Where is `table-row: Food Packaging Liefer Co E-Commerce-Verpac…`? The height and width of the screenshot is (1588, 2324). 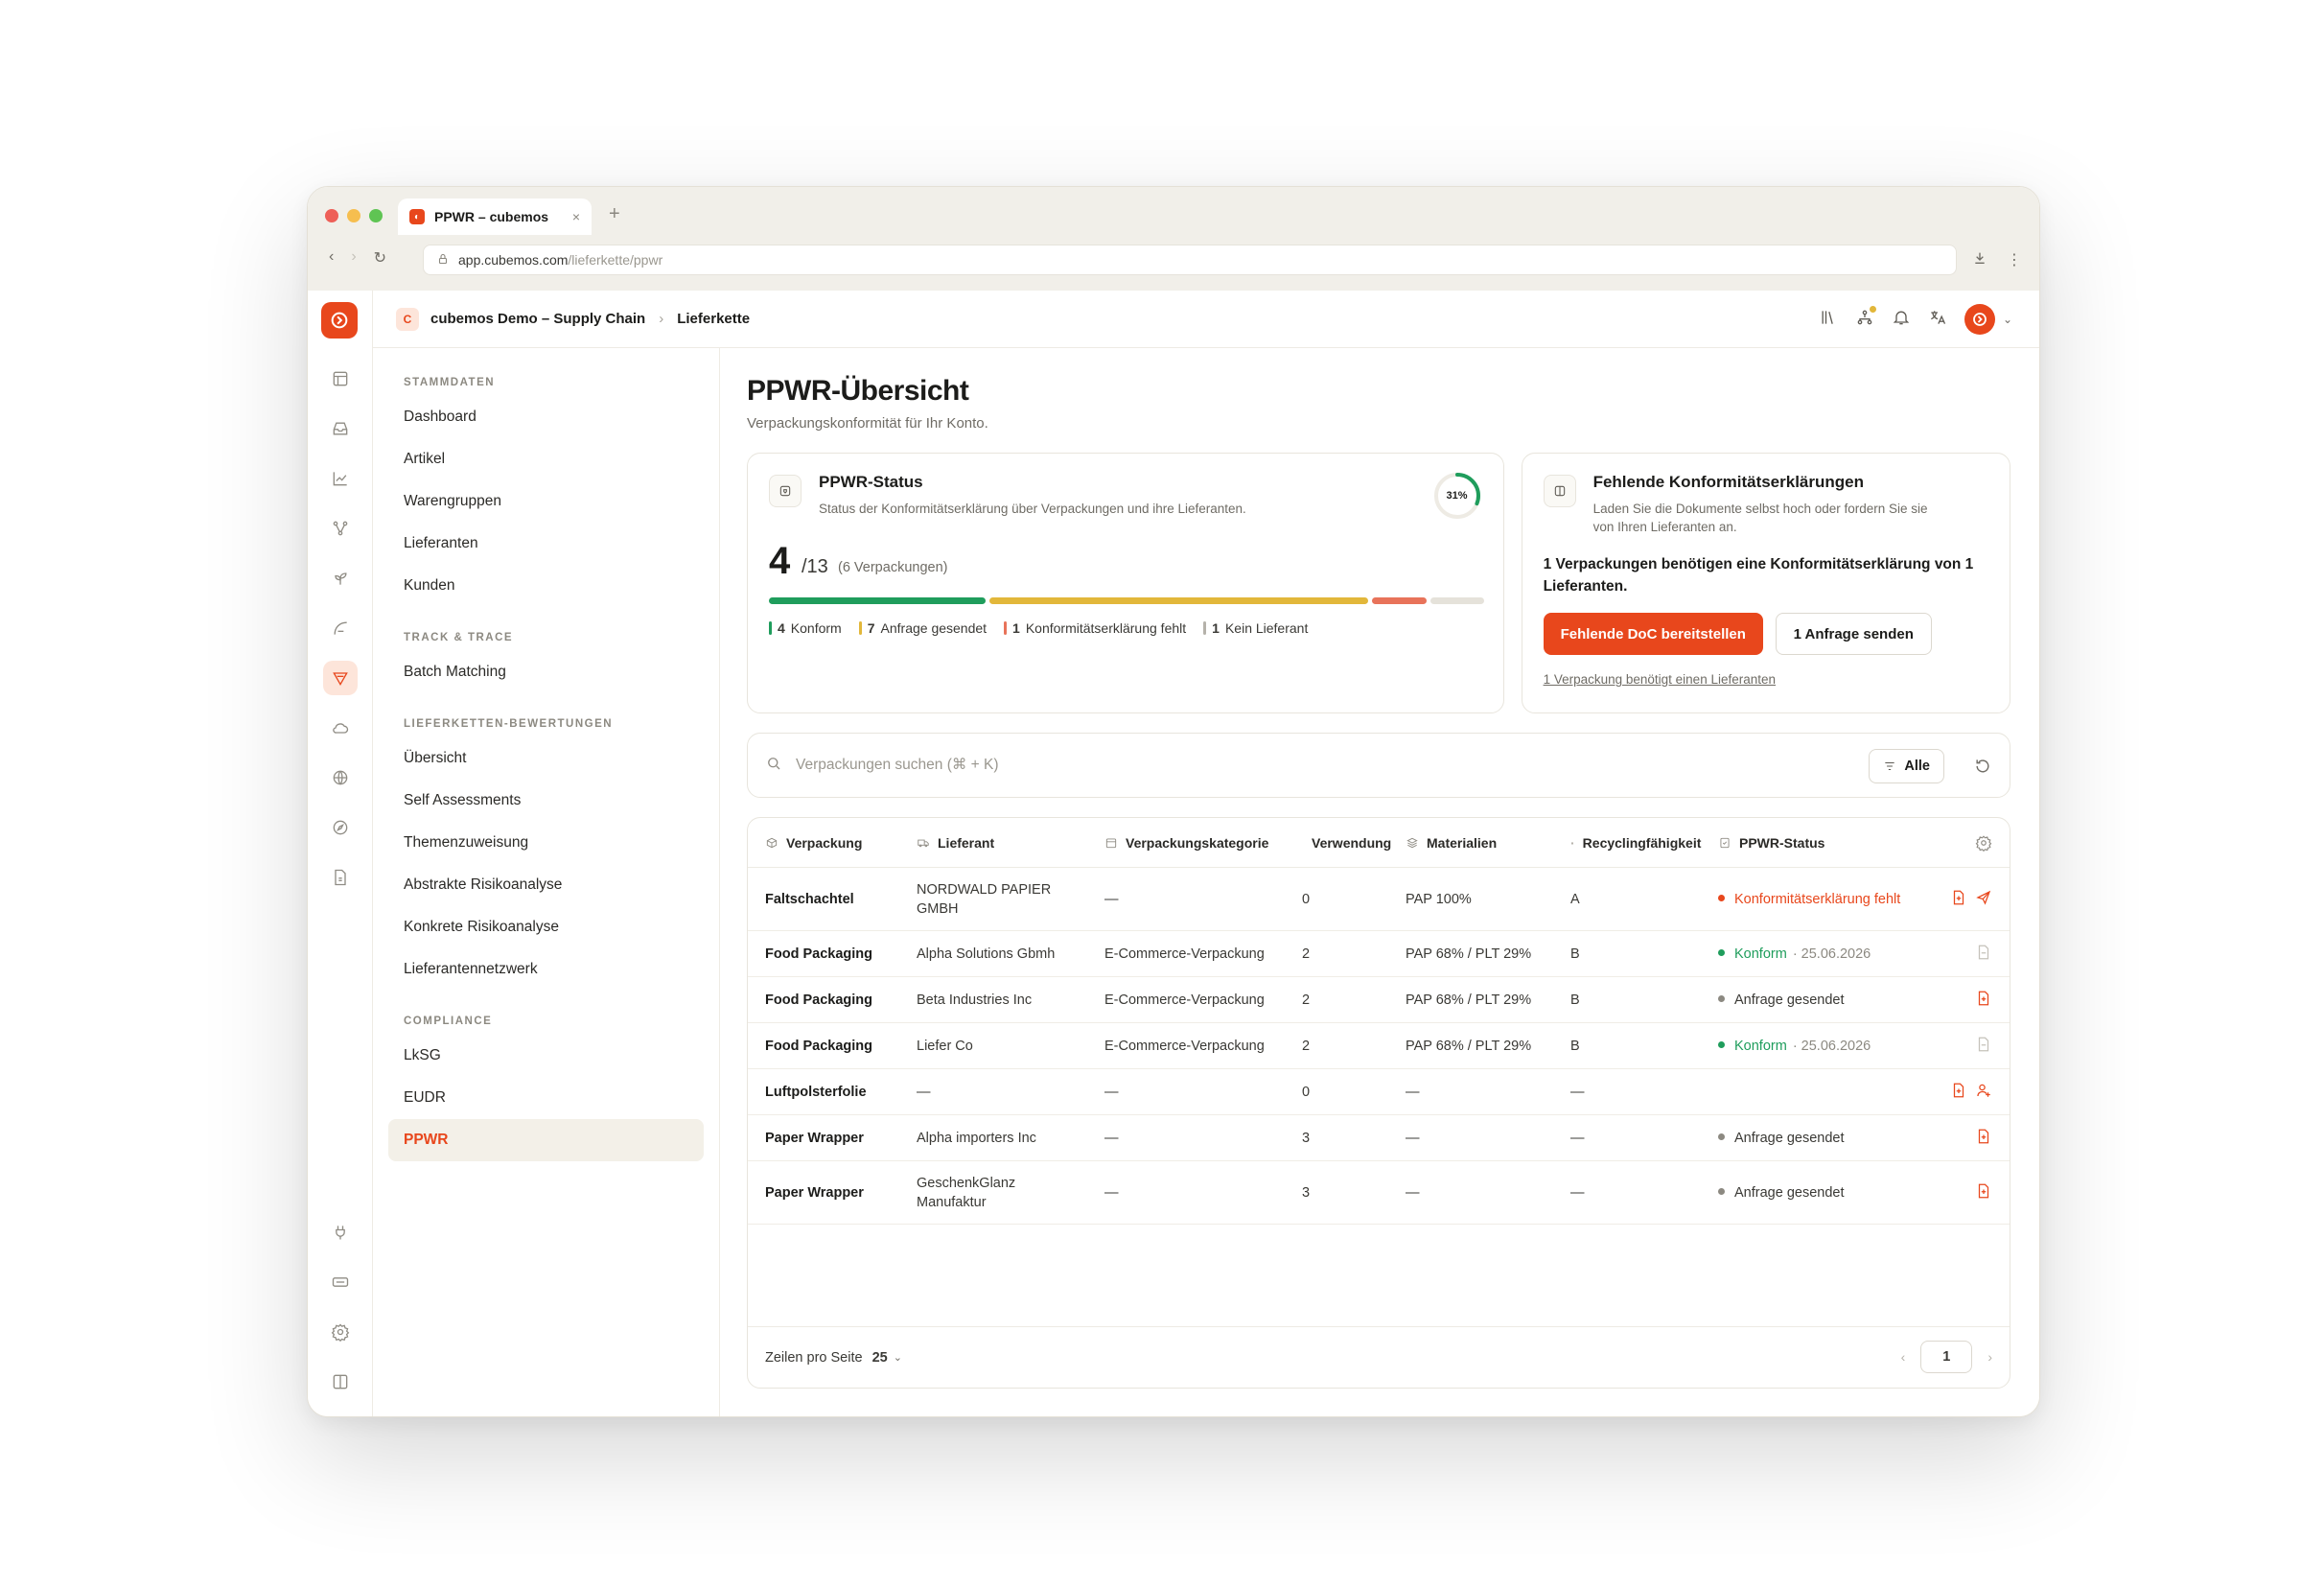 table-row: Food Packaging Liefer Co E-Commerce-Verpac… is located at coordinates (1379, 1046).